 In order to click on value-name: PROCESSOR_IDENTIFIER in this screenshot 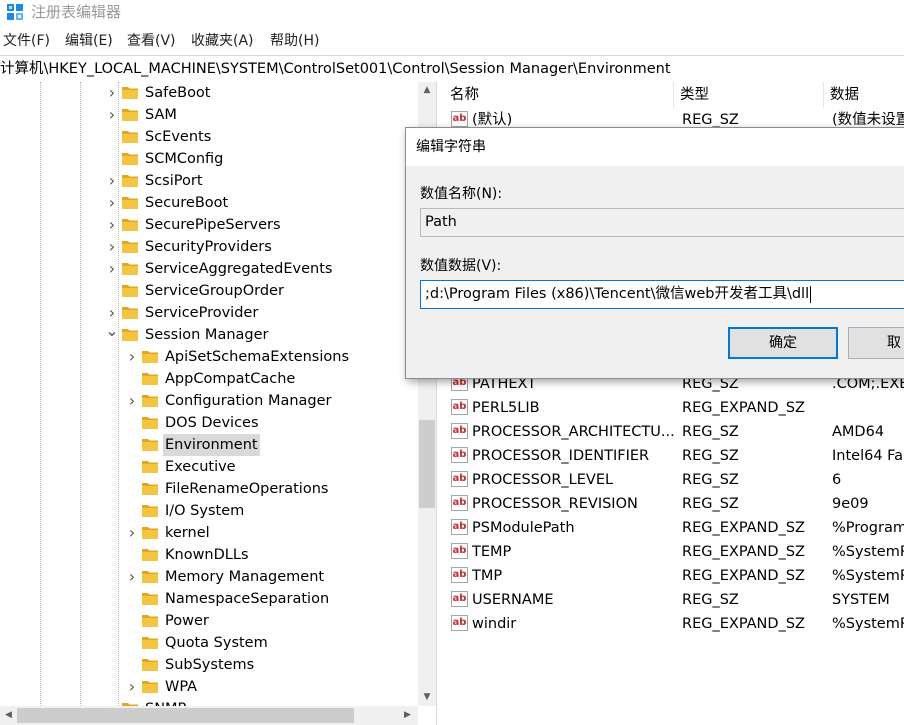, I will do `click(561, 456)`.